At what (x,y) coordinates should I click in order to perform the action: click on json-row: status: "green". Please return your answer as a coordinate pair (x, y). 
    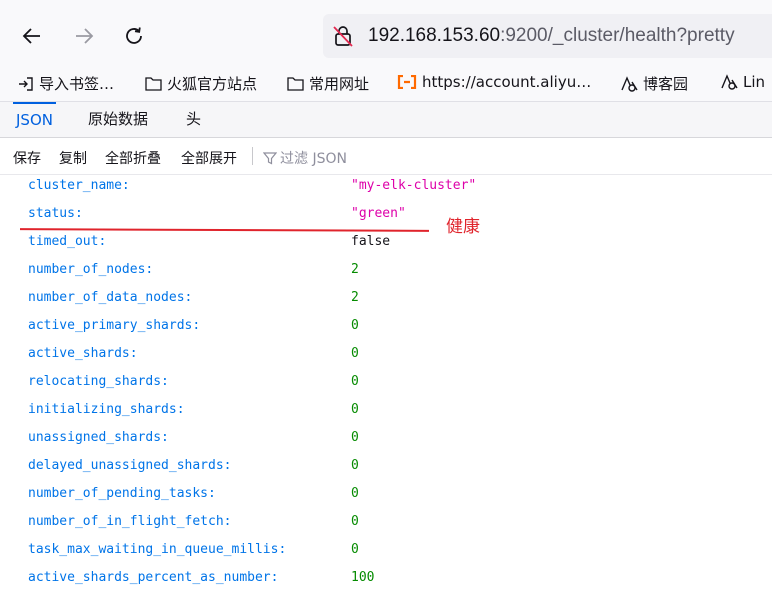
    Looking at the image, I should click on (386, 215).